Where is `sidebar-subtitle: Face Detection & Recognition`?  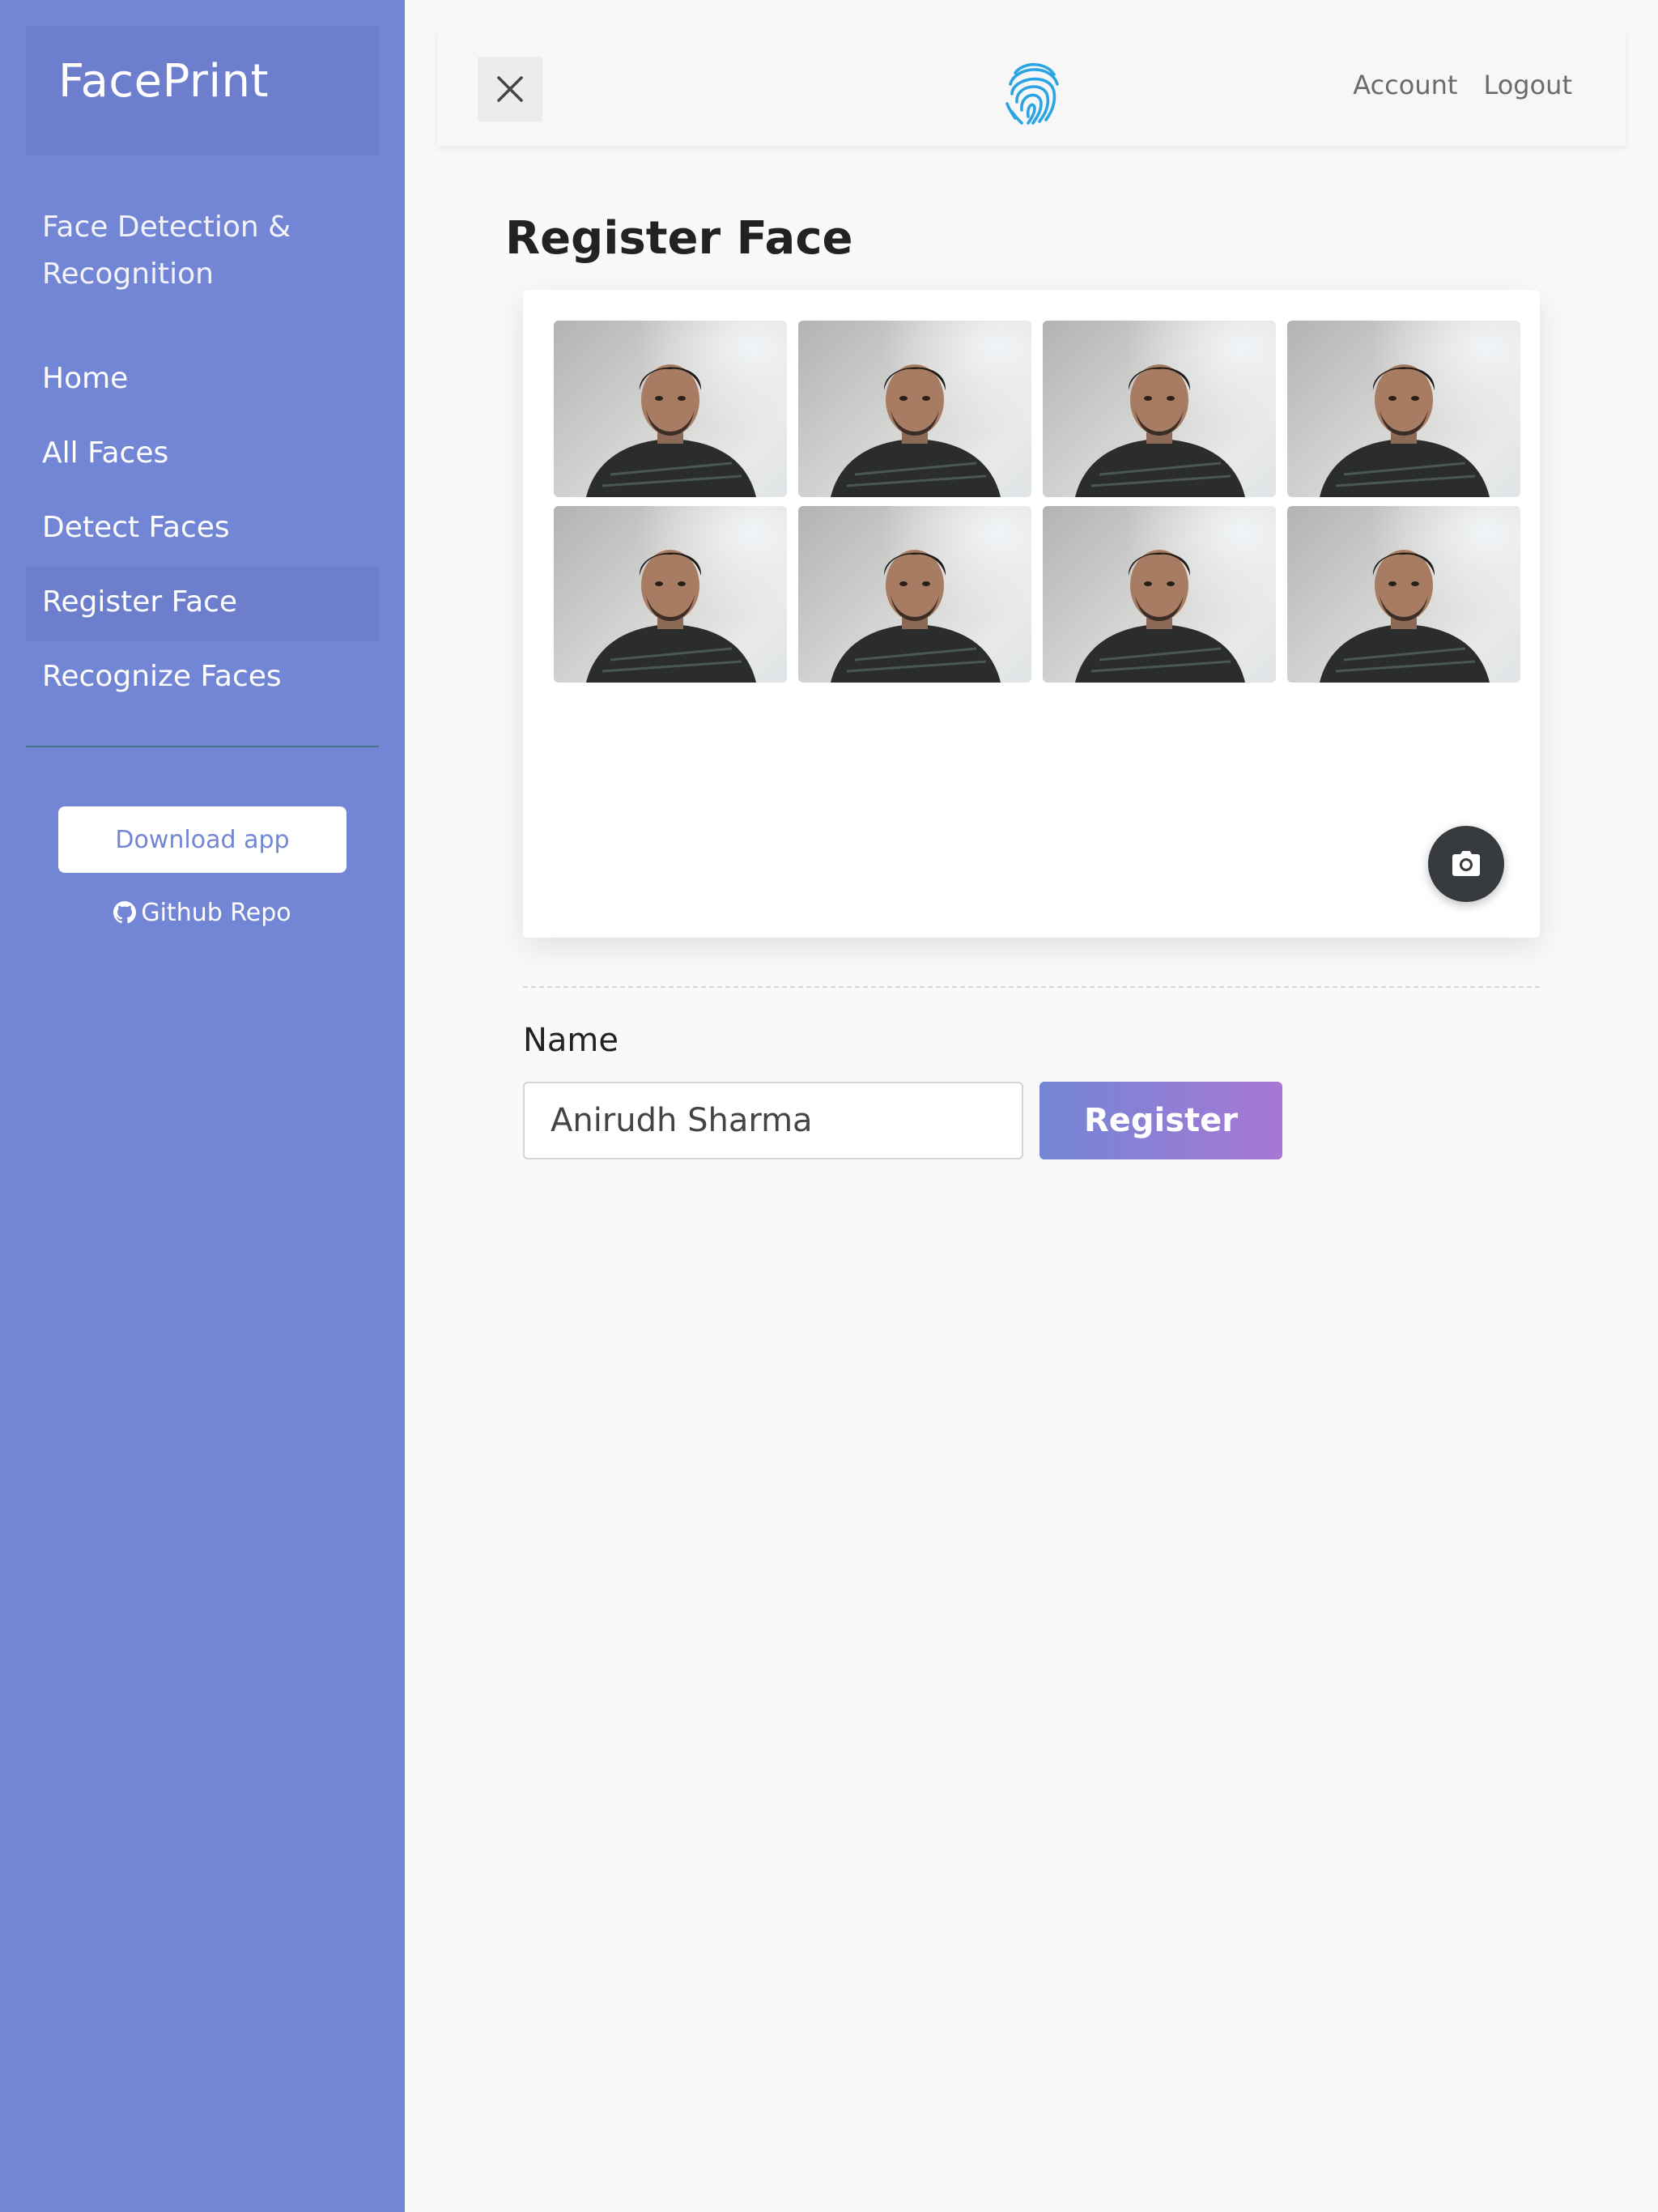 sidebar-subtitle: Face Detection & Recognition is located at coordinates (166, 251).